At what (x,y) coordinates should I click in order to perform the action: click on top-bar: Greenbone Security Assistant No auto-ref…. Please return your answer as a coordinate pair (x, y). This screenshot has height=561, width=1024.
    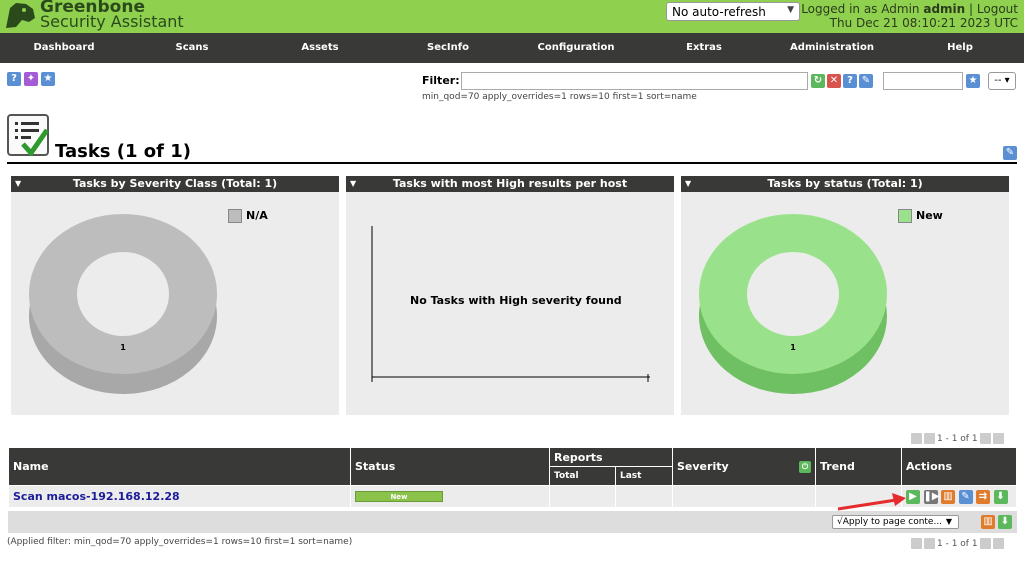
    Looking at the image, I should click on (512, 16).